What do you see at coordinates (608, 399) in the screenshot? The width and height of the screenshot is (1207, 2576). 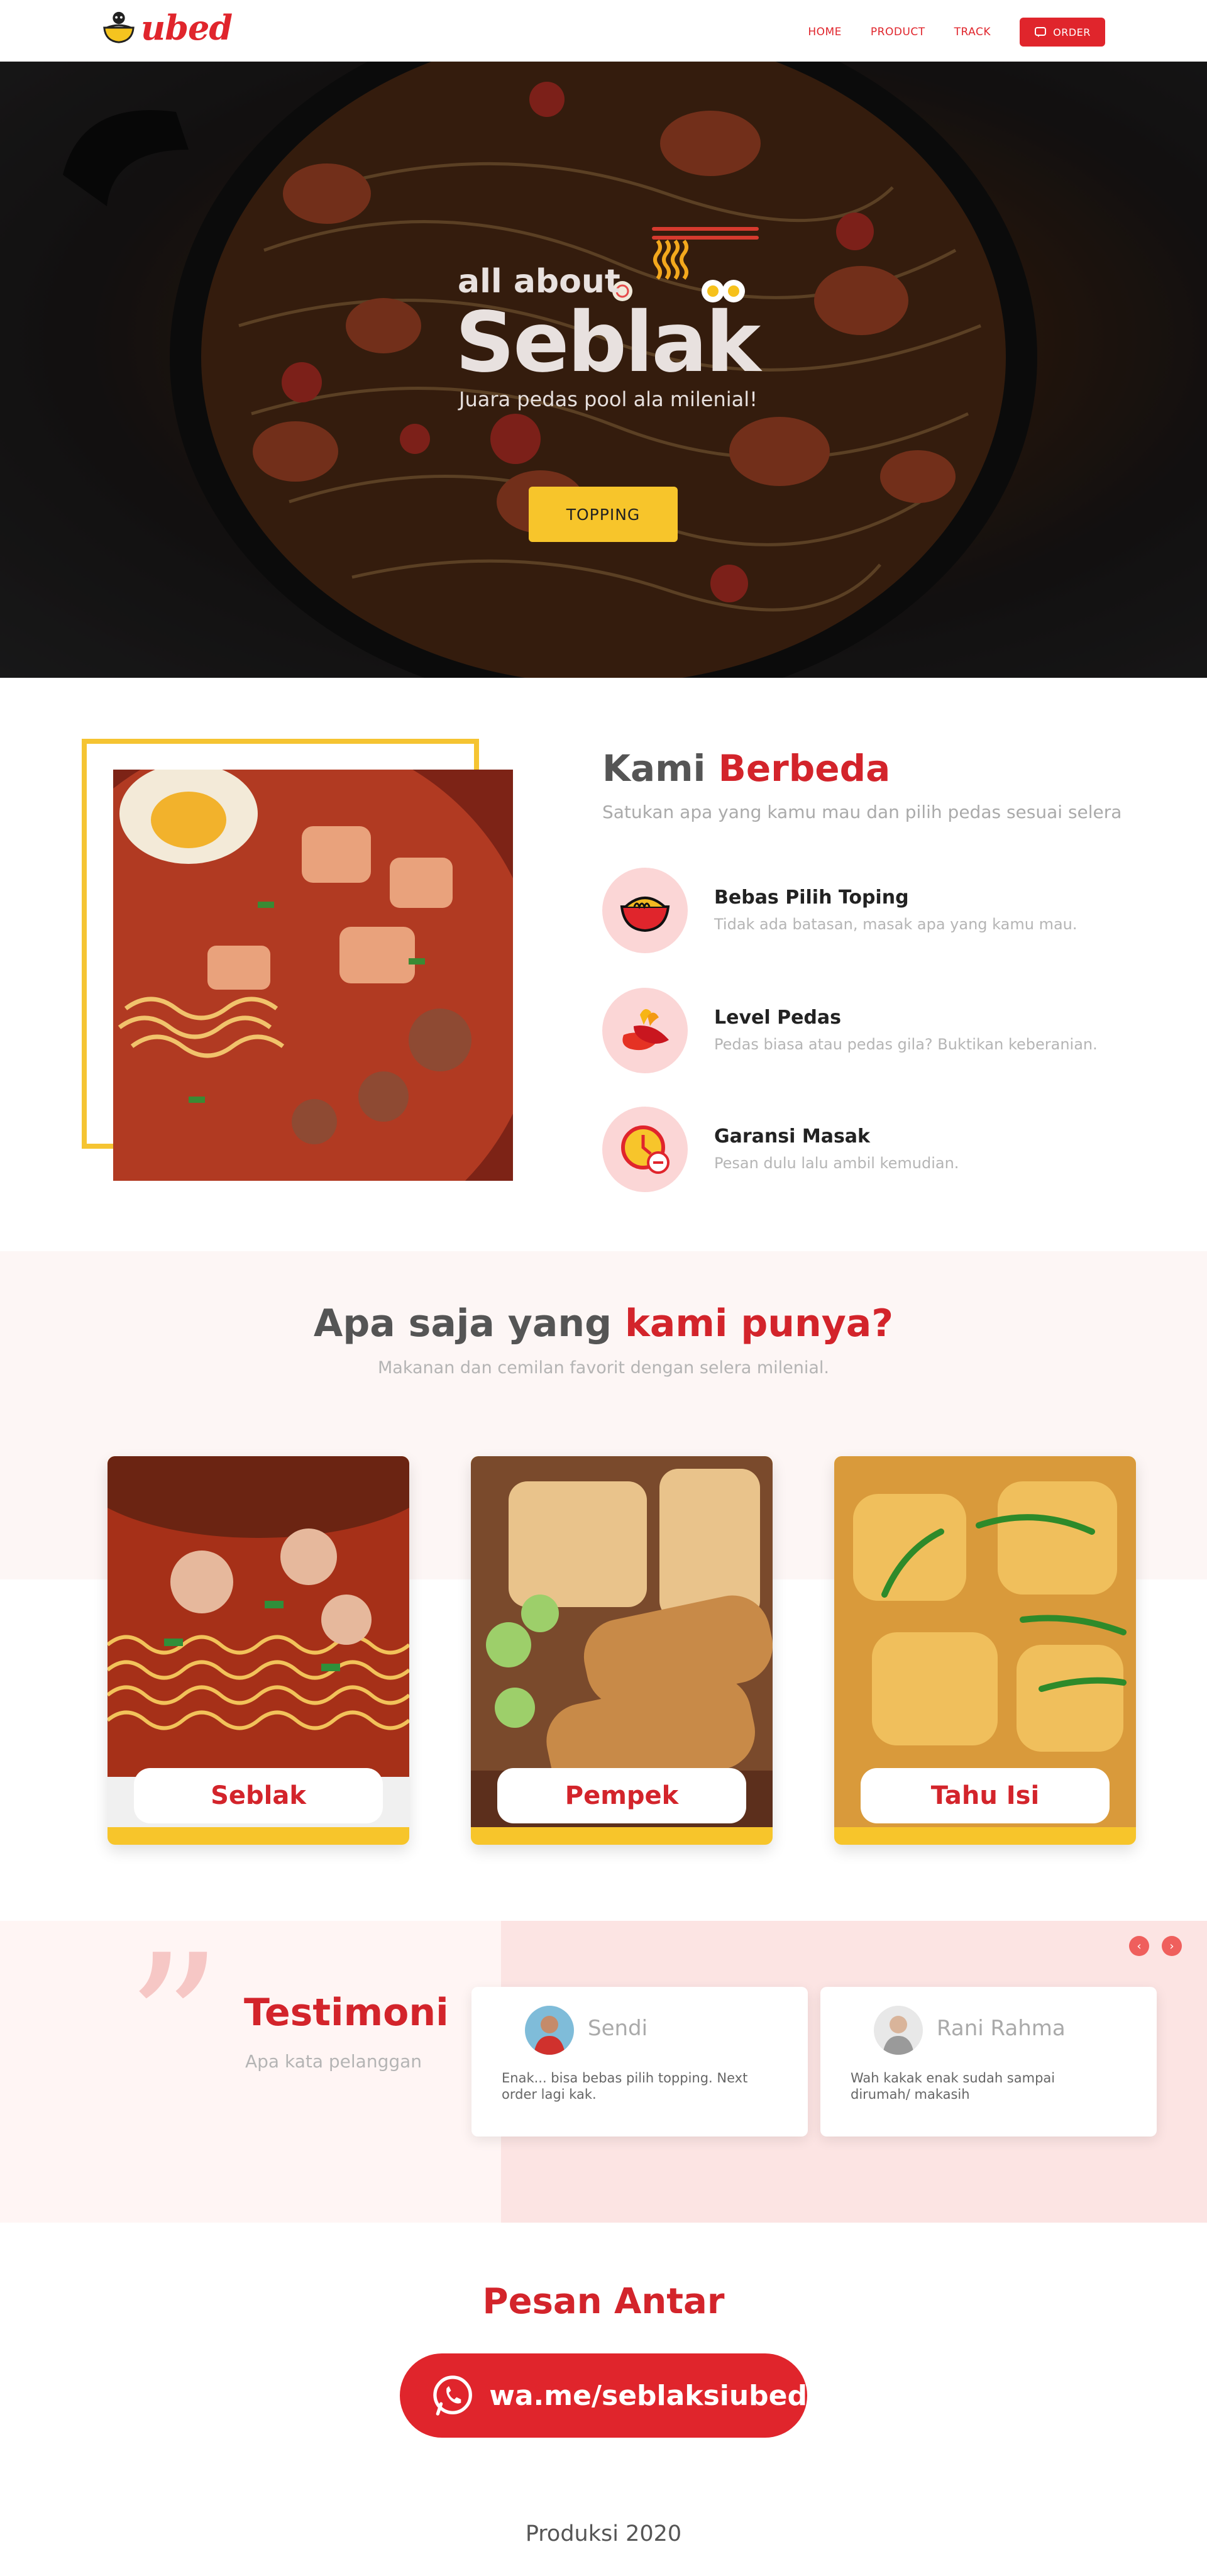 I see `hero-tagline: Juara pedas pool ala milenial!` at bounding box center [608, 399].